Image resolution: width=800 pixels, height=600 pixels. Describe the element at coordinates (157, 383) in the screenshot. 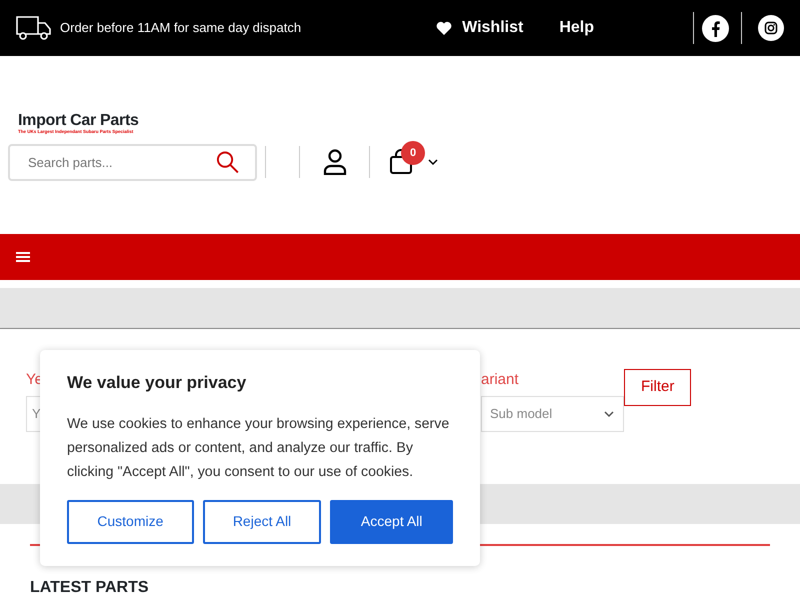

I see `cookie-banner-title: We value your privacy` at that location.